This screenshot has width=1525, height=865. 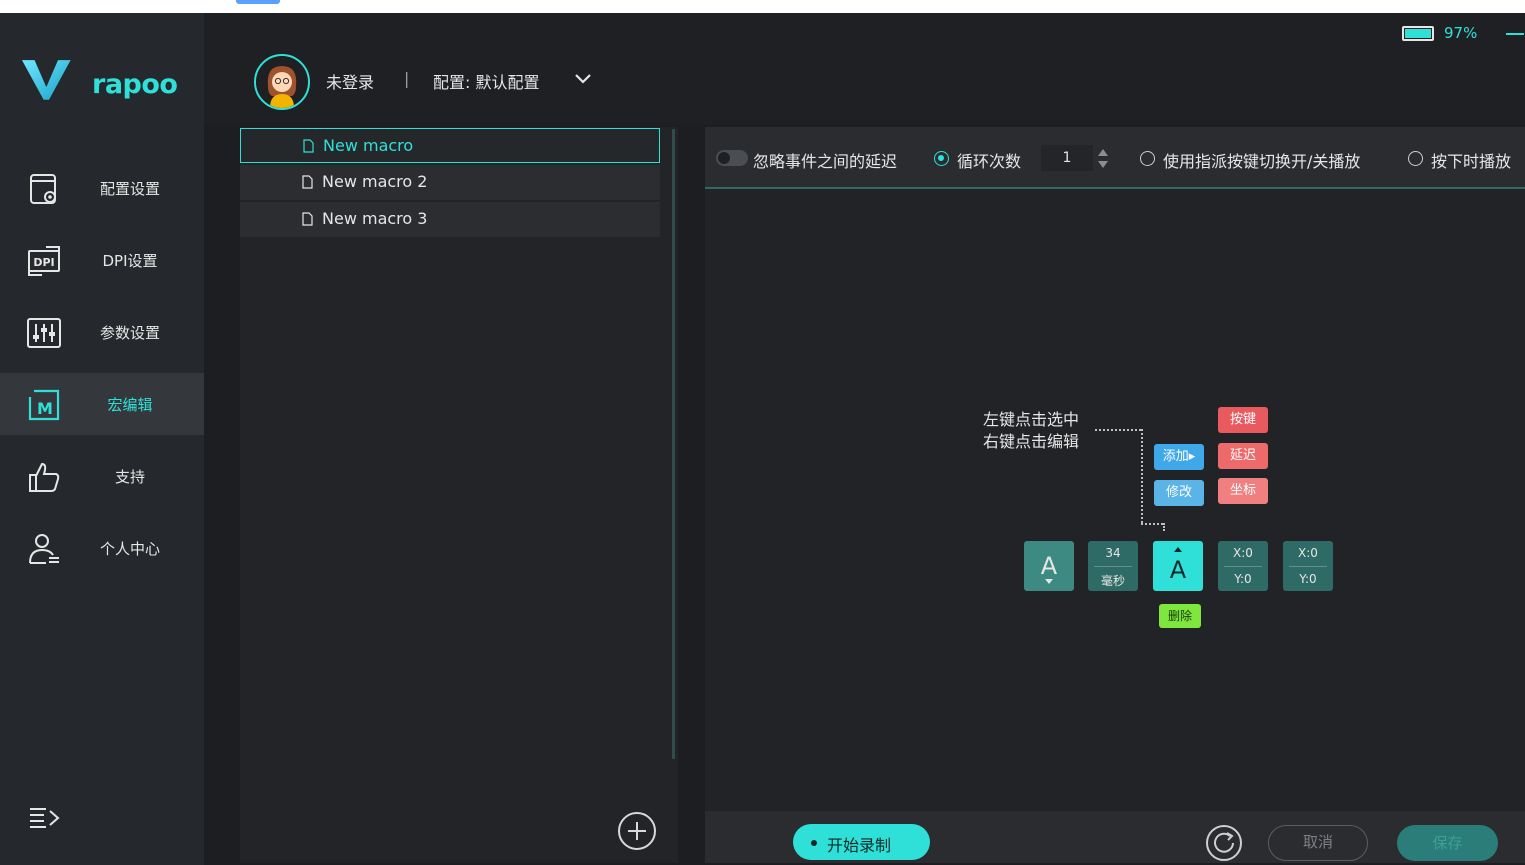 I want to click on cancel-button: 取消, so click(x=1318, y=843).